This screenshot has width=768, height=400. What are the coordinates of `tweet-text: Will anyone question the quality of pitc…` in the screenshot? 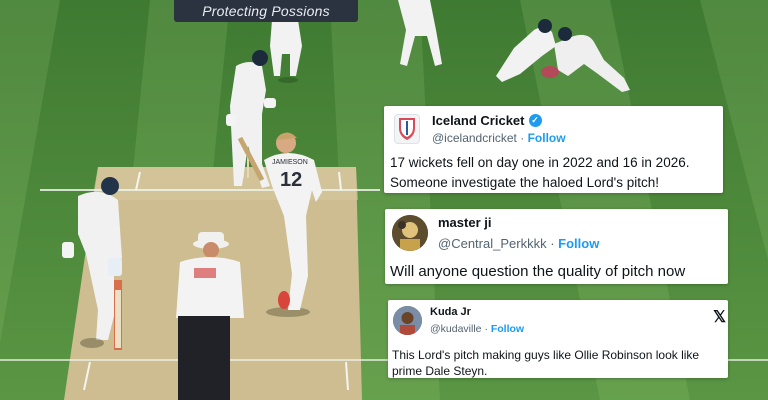 It's located at (538, 271).